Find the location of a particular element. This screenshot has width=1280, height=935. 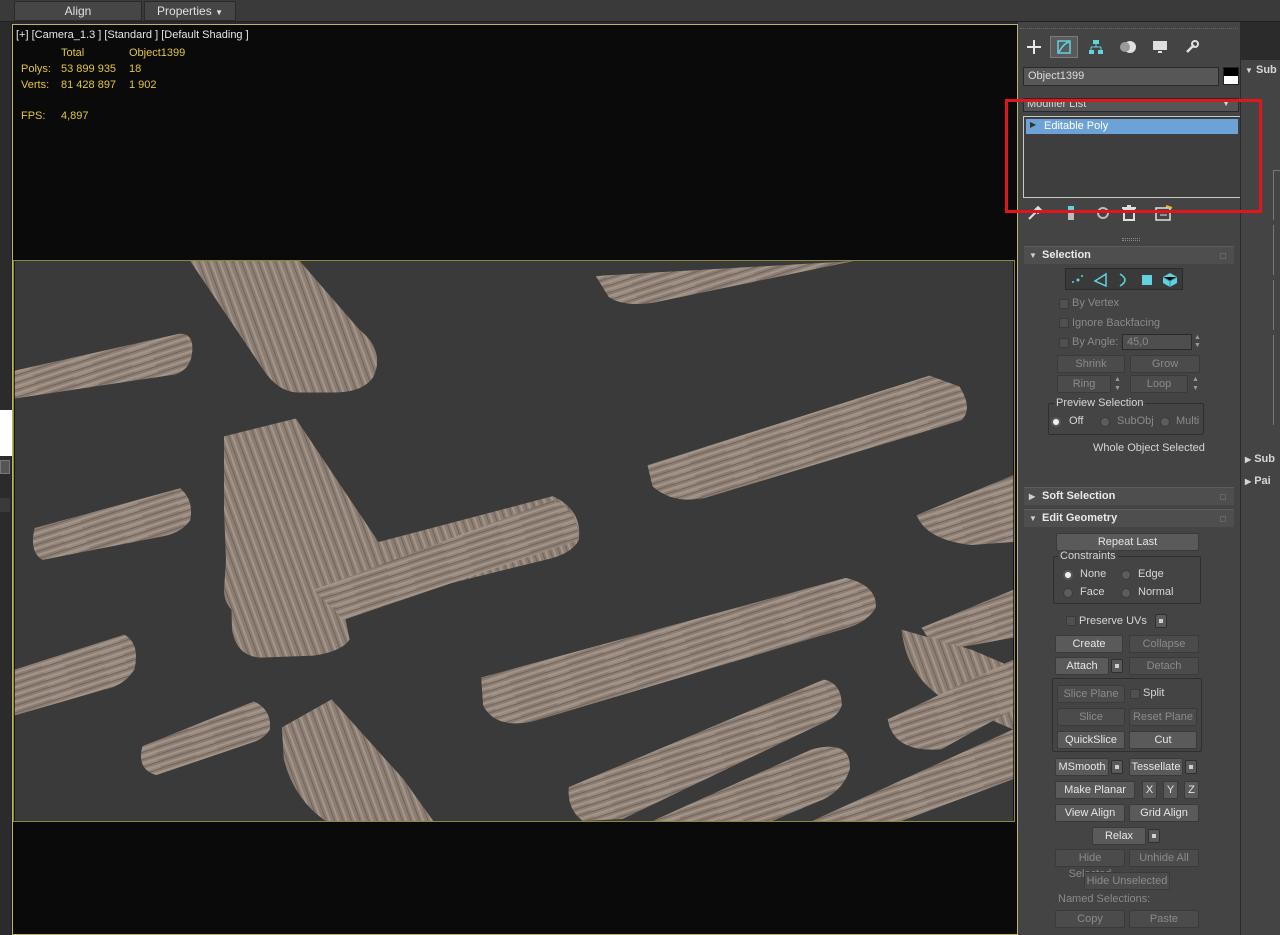

create-button: Create is located at coordinates (1089, 644).